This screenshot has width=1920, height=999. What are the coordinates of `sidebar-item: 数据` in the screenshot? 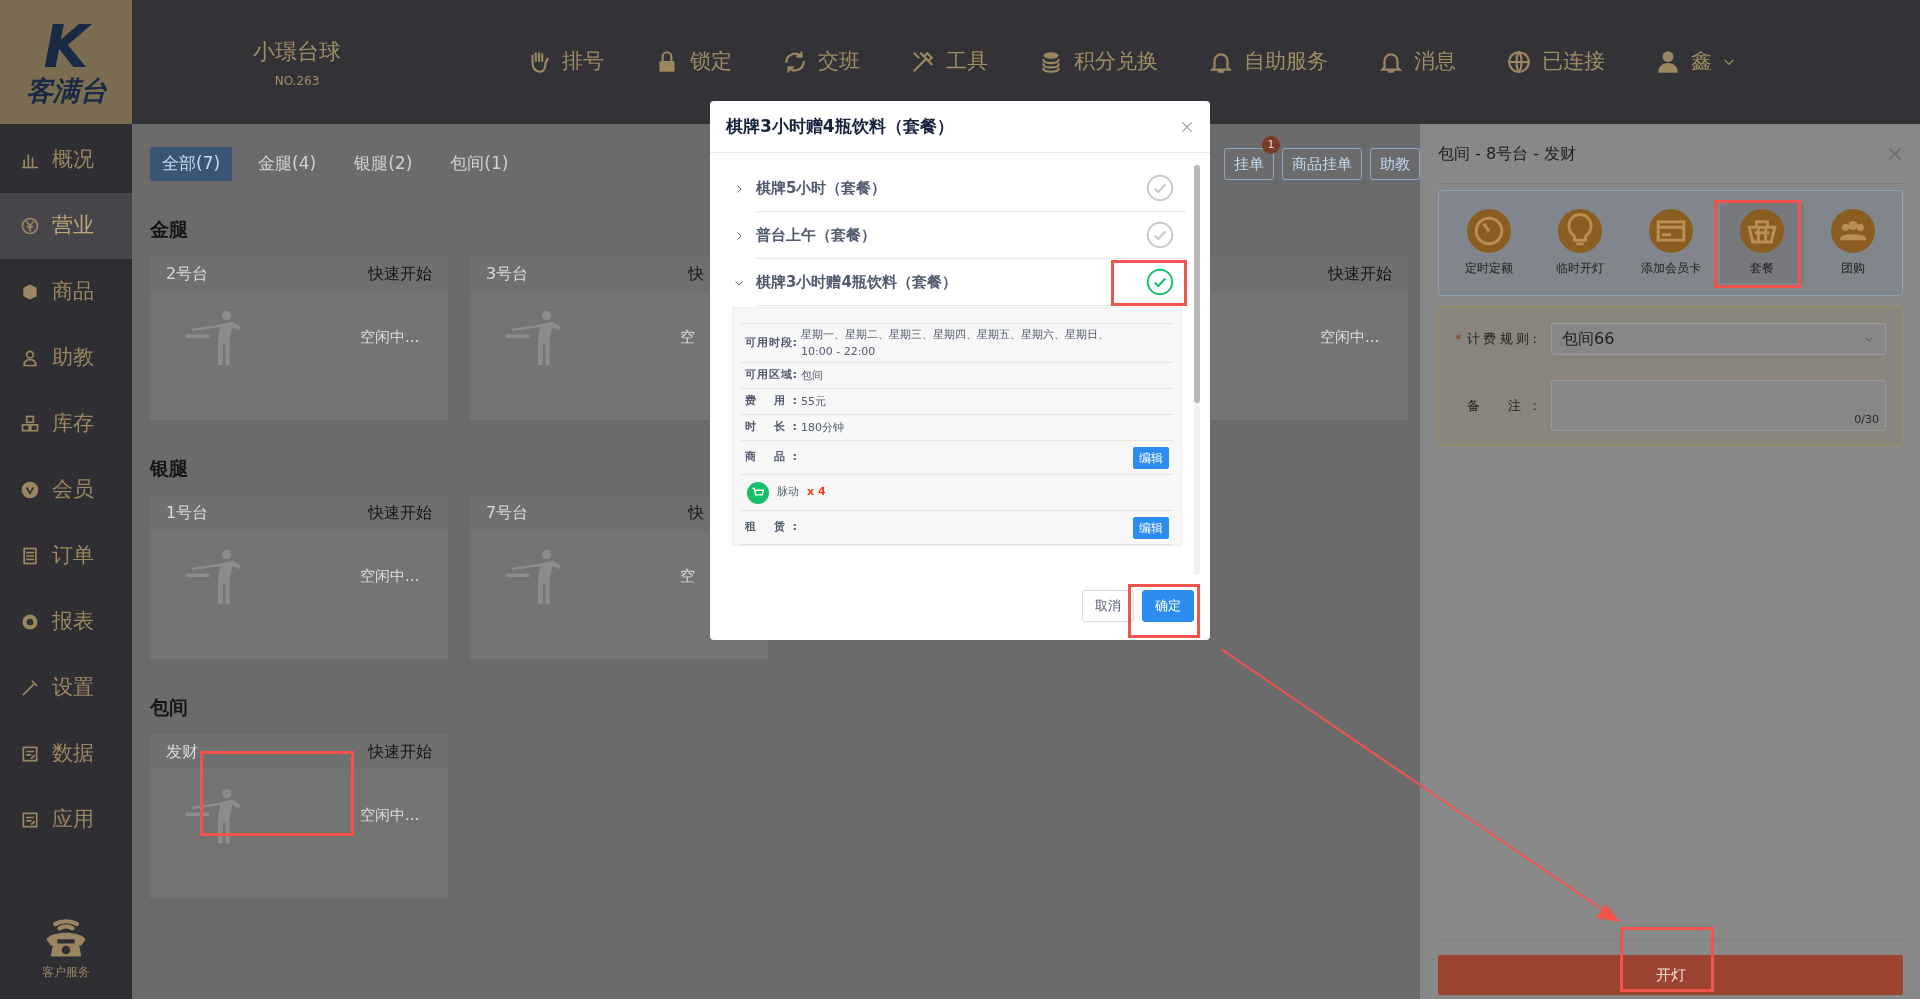 It's located at (66, 754).